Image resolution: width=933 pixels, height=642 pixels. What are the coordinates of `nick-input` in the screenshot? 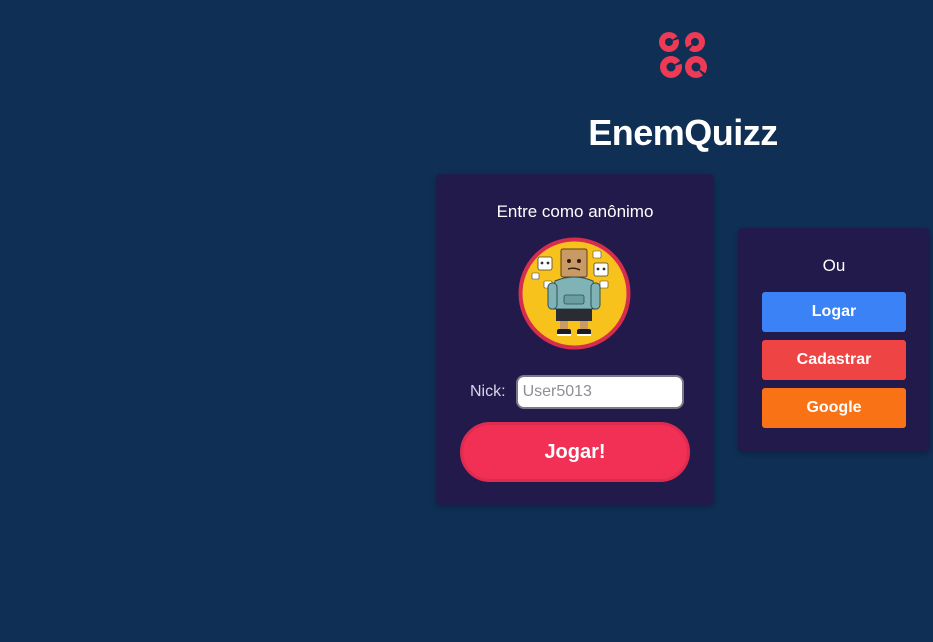 It's located at (599, 392).